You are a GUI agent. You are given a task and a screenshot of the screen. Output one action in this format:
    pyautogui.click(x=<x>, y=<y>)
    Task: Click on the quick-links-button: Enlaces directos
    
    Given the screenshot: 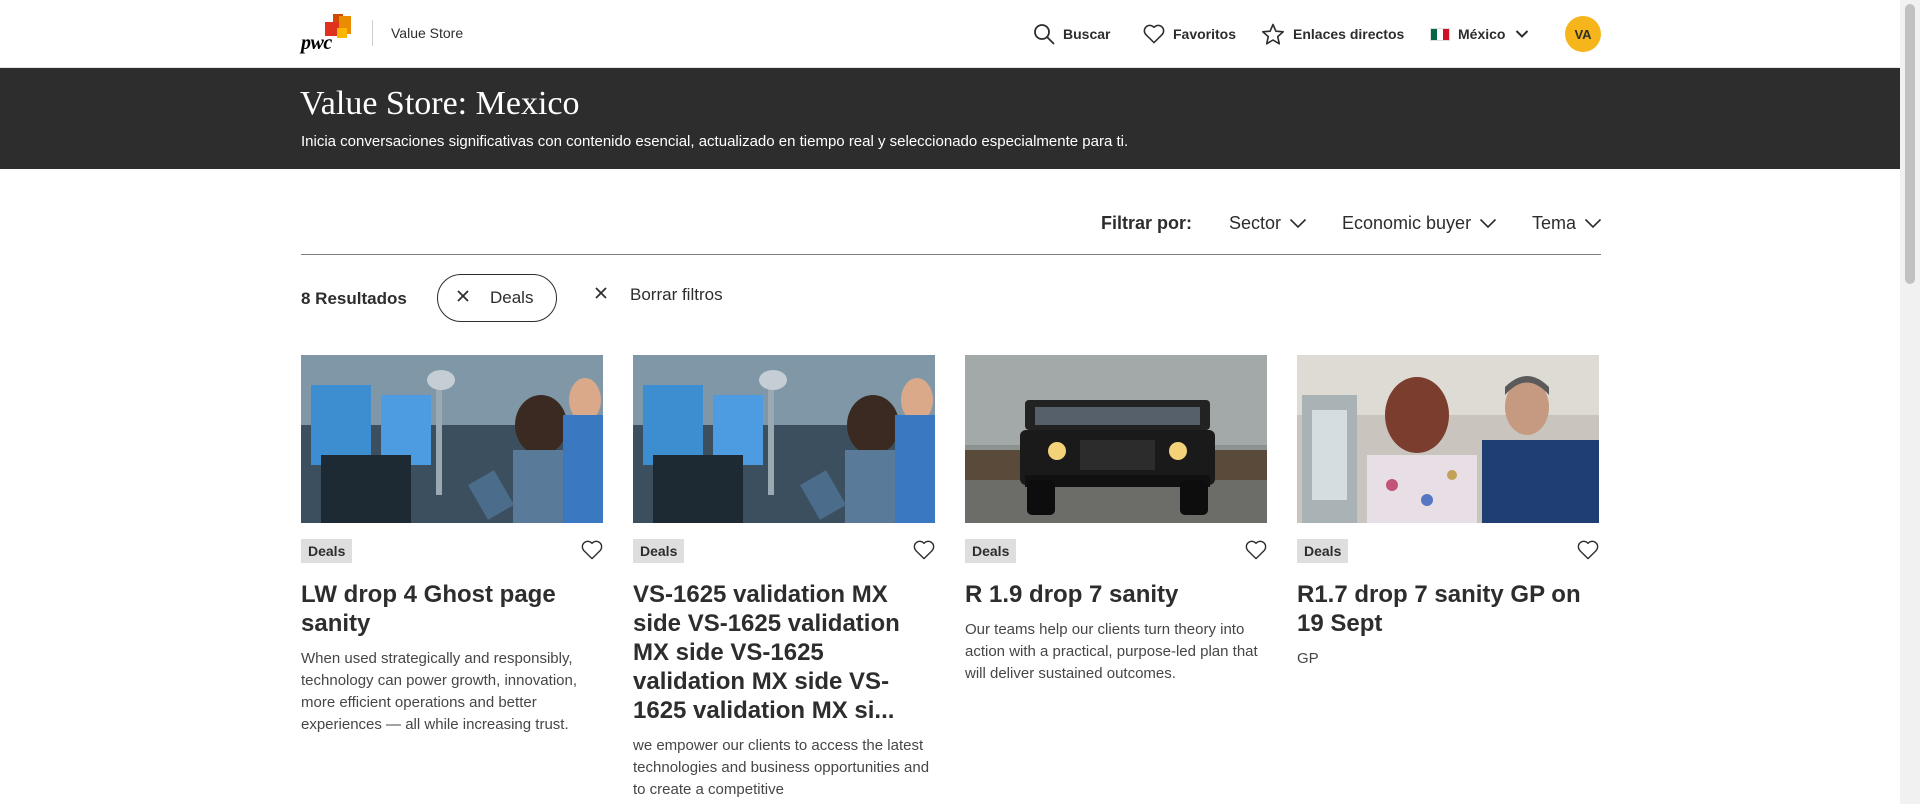 What is the action you would take?
    pyautogui.click(x=1332, y=34)
    